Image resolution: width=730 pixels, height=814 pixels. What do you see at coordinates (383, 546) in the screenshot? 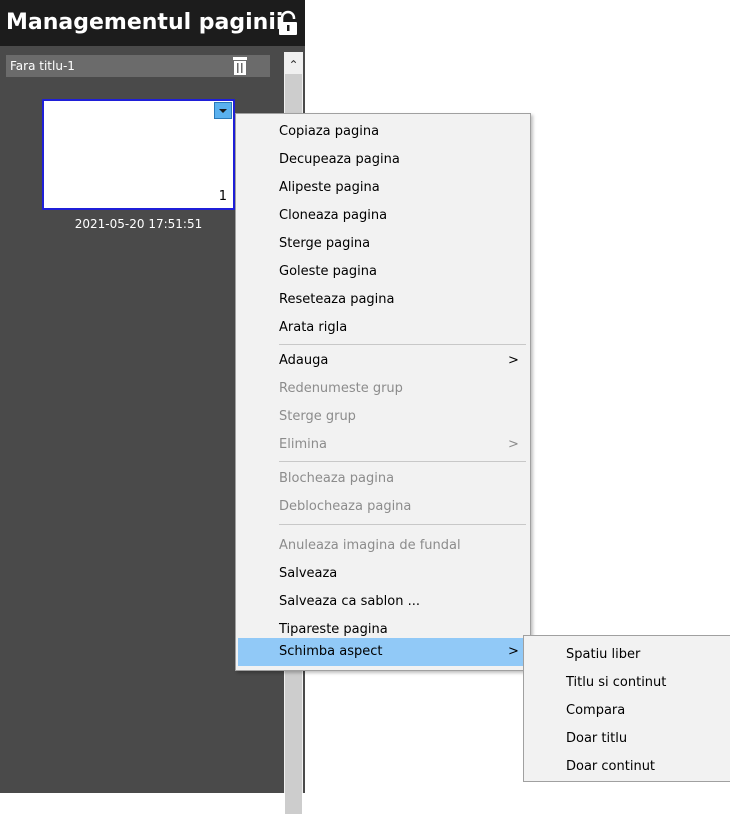
I see `menu-item-cancel-background: Anuleaza imagina de fundal` at bounding box center [383, 546].